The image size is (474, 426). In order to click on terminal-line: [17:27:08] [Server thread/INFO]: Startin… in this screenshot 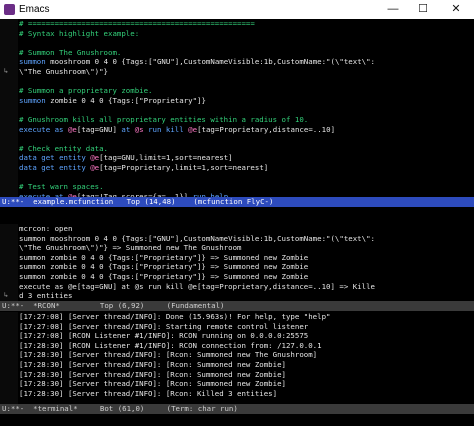, I will do `click(245, 327)`.